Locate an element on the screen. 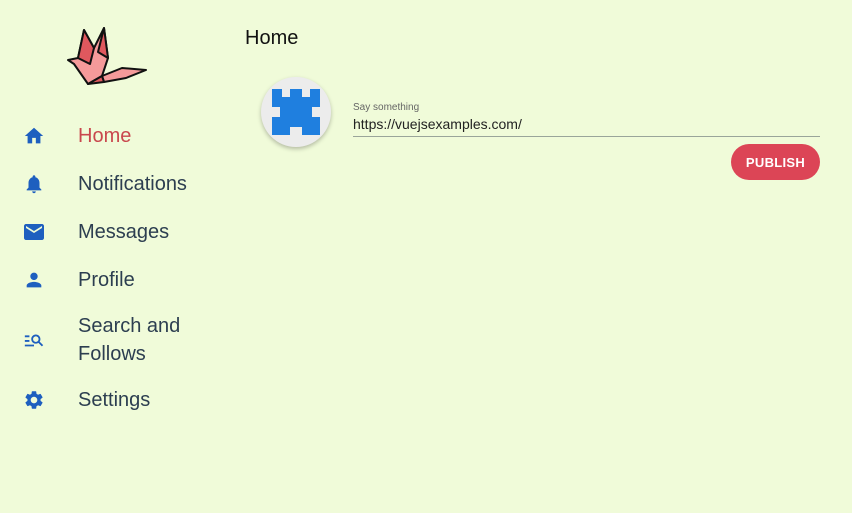 The width and height of the screenshot is (852, 513). sidebar-item-label: Home is located at coordinates (105, 136).